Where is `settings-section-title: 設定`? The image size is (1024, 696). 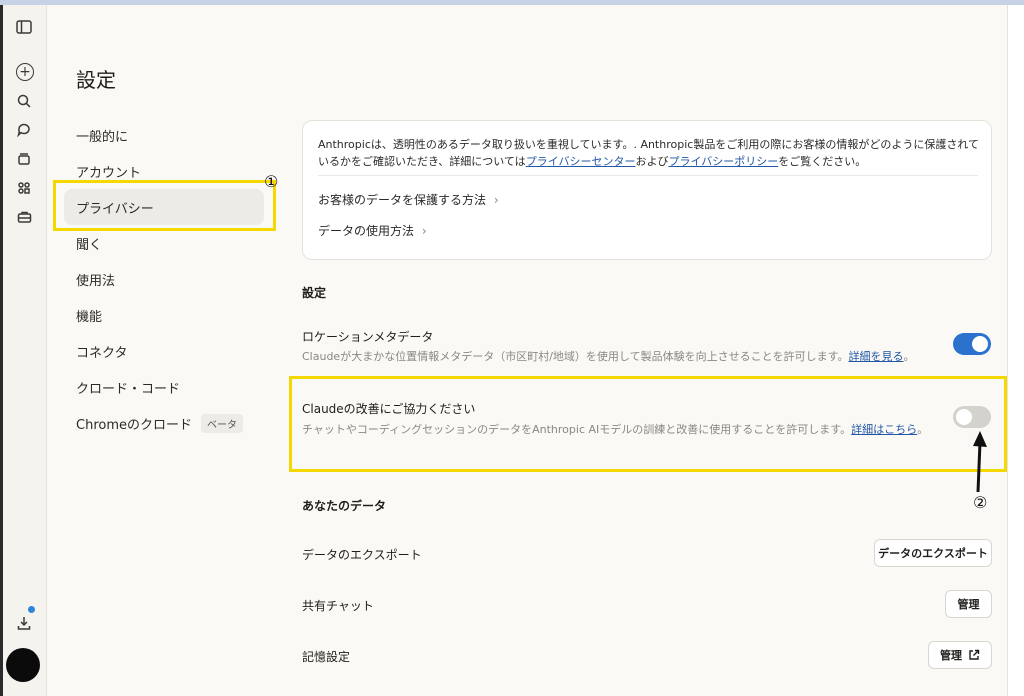 settings-section-title: 設定 is located at coordinates (314, 293).